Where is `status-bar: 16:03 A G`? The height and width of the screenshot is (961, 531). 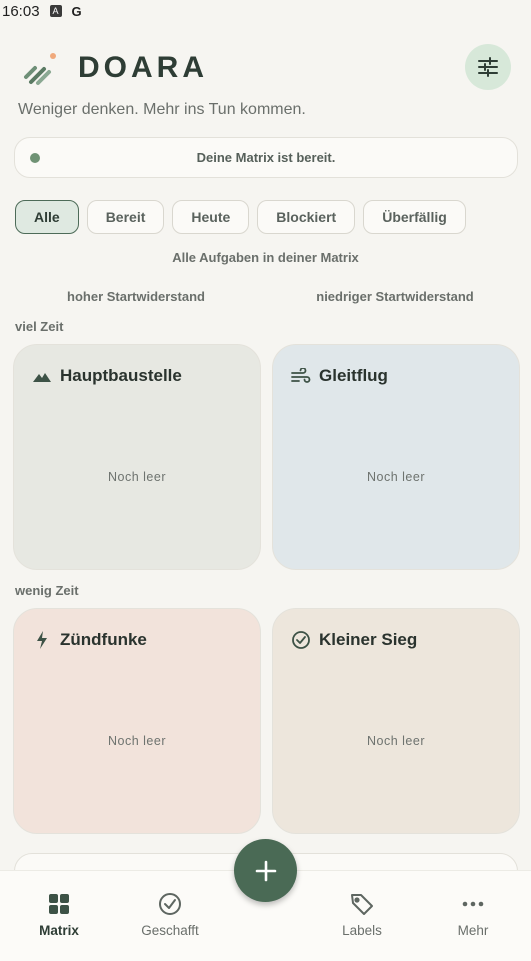 status-bar: 16:03 A G is located at coordinates (265, 11).